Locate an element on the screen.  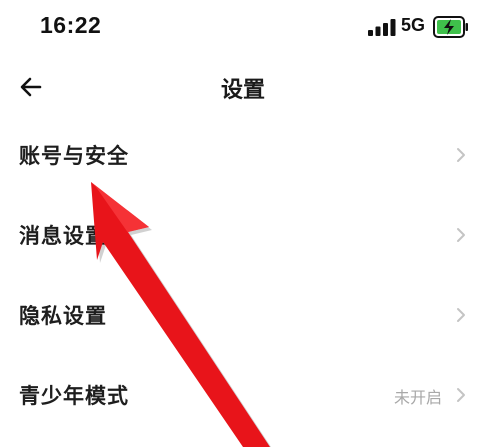
page-title: 设置 is located at coordinates (242, 90).